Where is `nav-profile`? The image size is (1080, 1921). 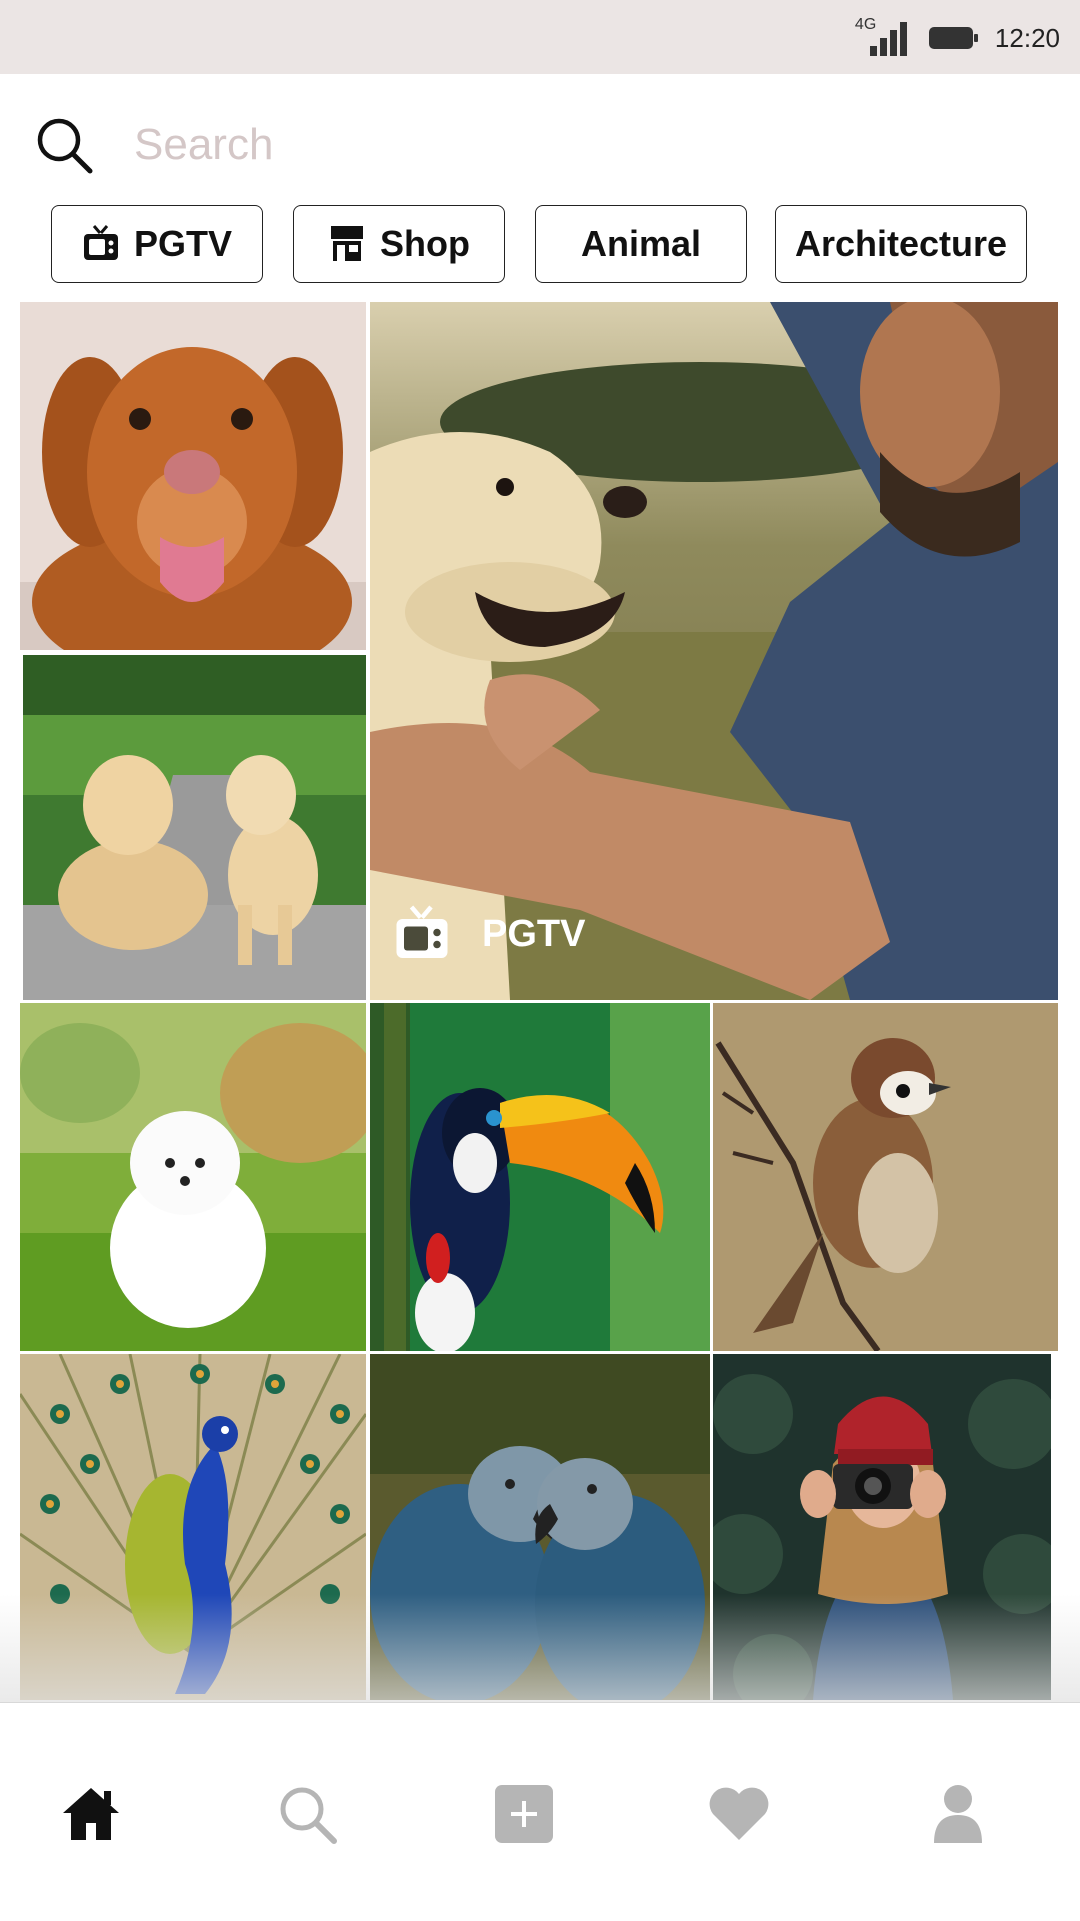 nav-profile is located at coordinates (958, 1814).